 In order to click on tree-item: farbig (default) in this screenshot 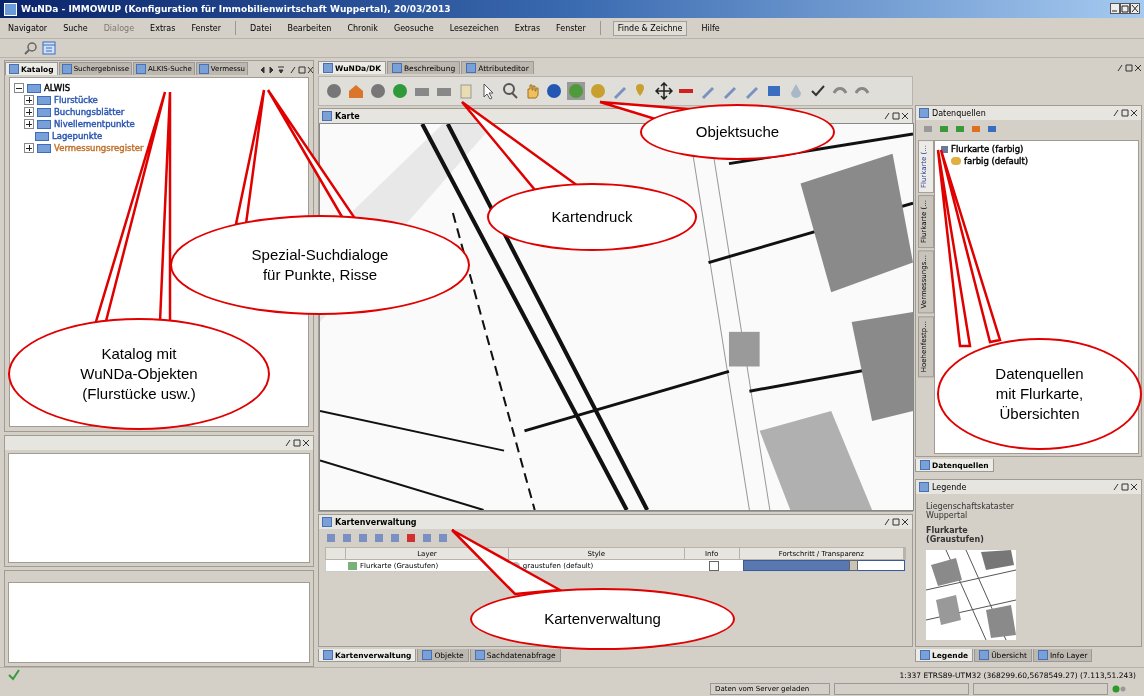, I will do `click(996, 161)`.